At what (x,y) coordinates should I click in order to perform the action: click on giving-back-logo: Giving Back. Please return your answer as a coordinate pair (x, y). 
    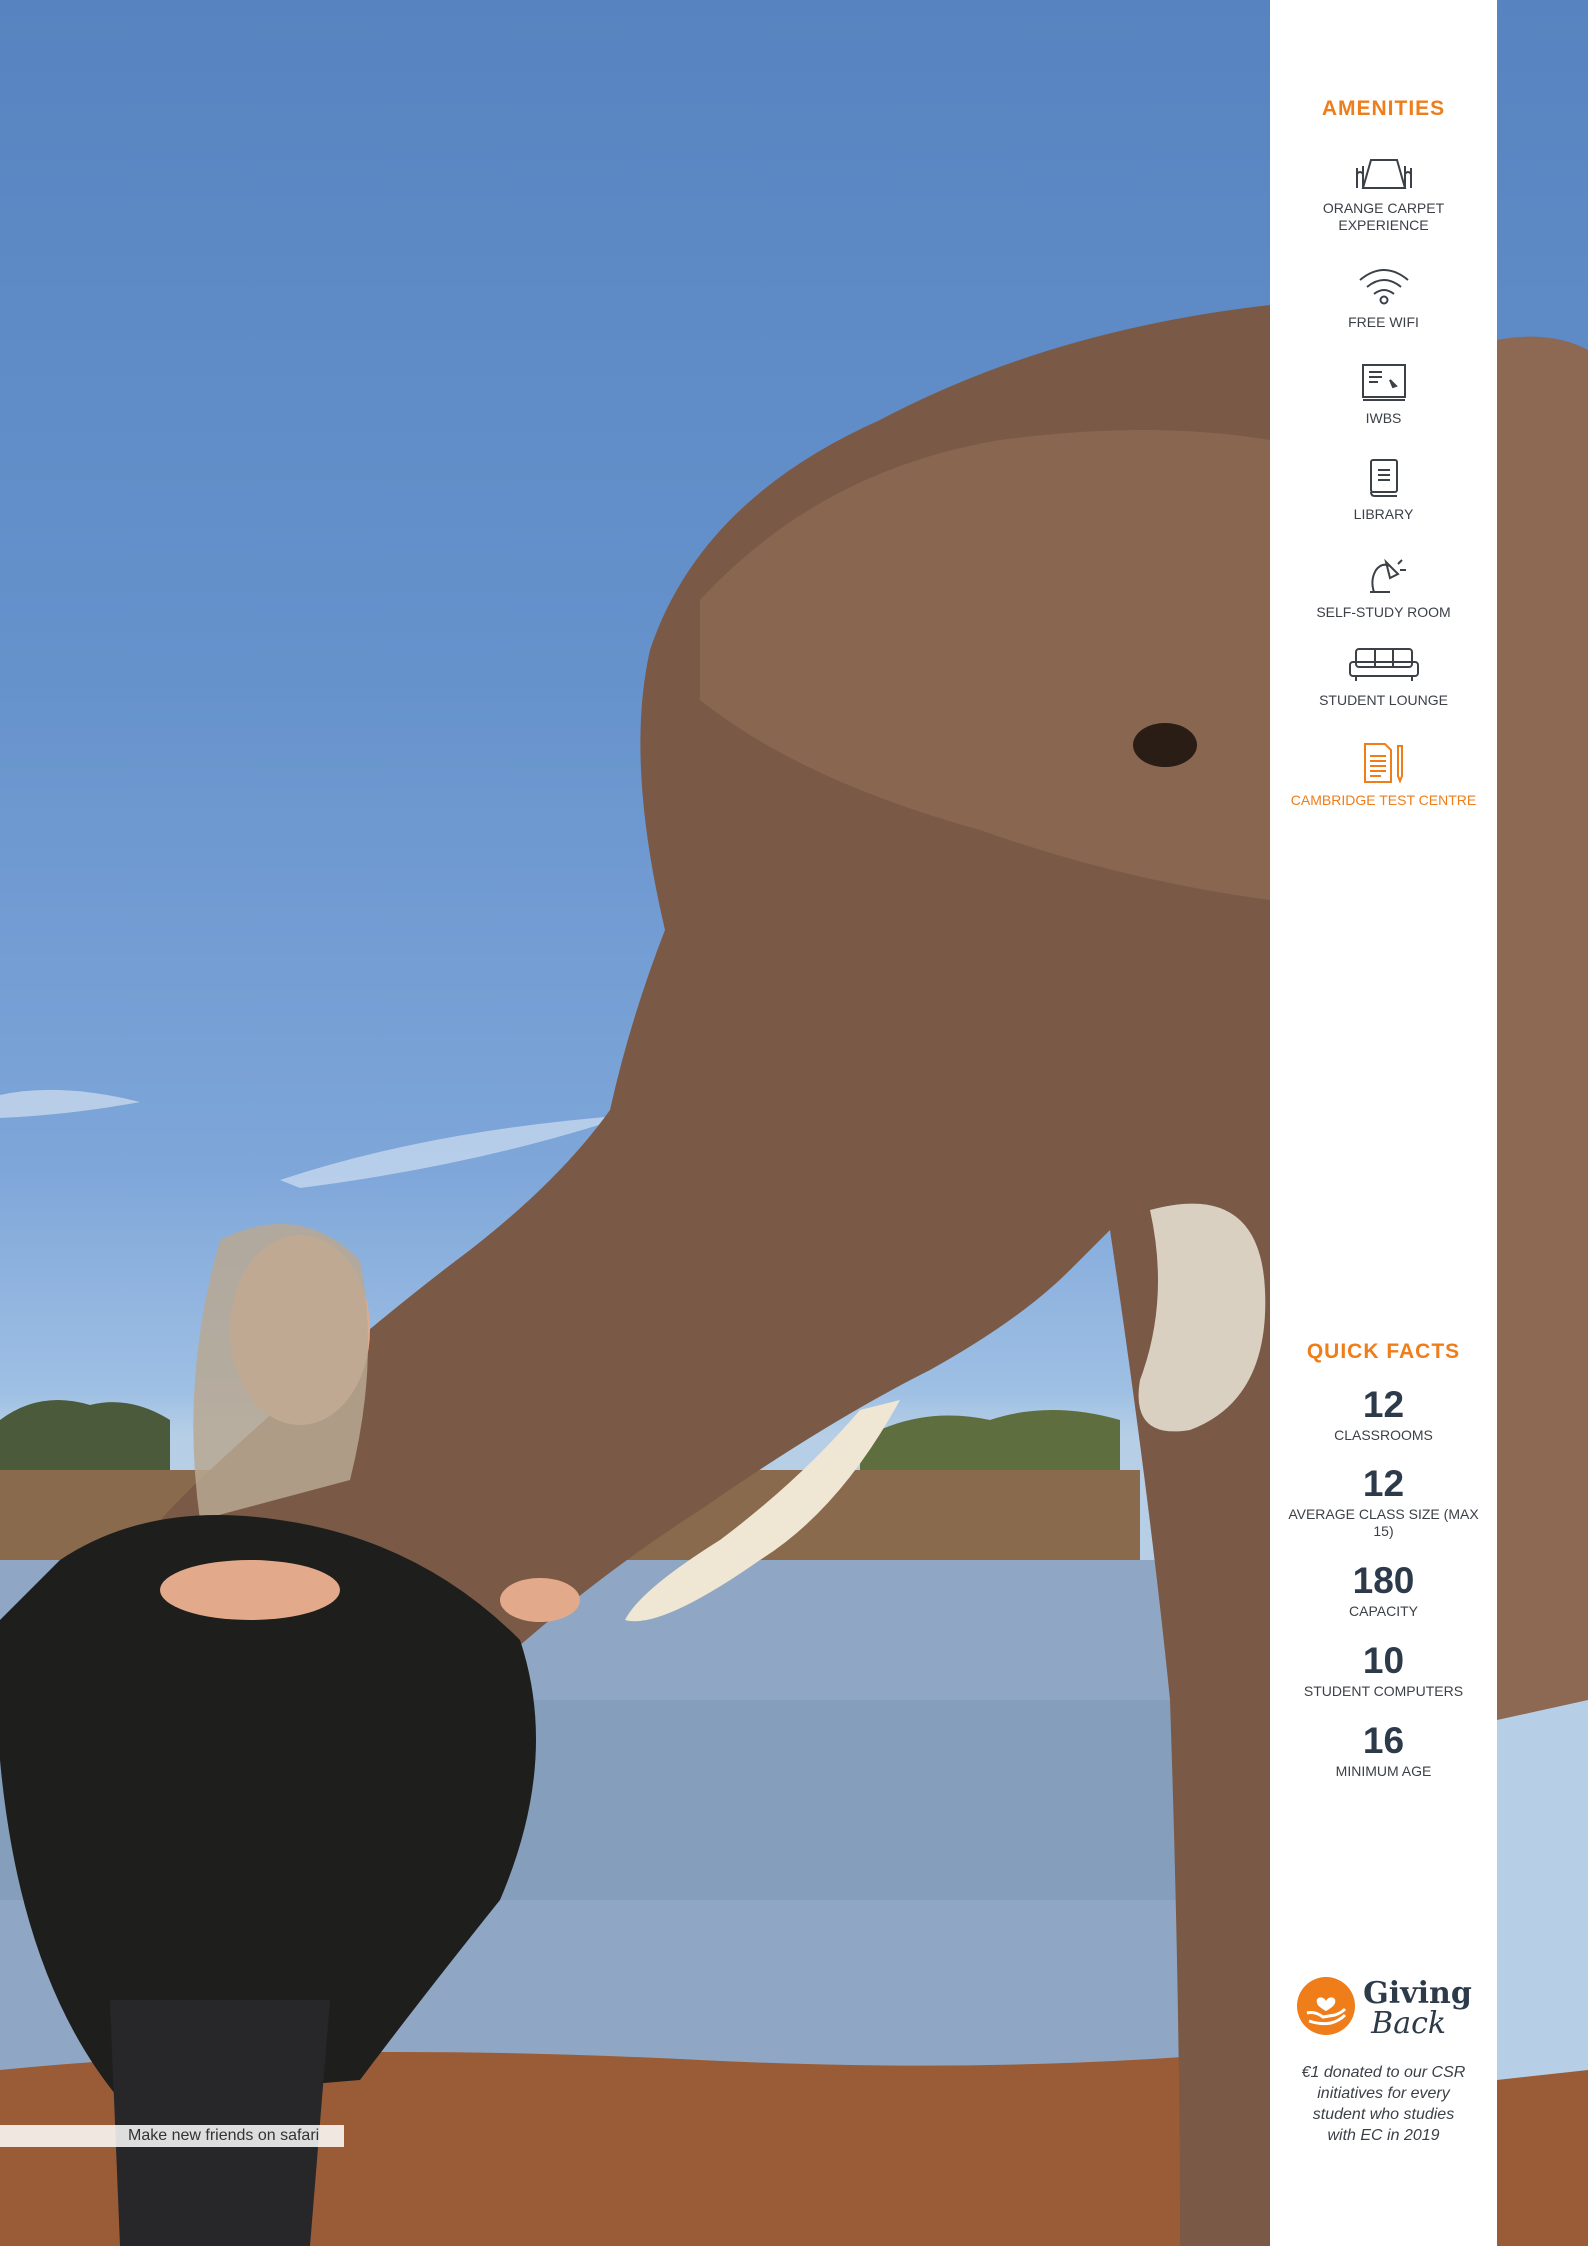
    Looking at the image, I should click on (1383, 2008).